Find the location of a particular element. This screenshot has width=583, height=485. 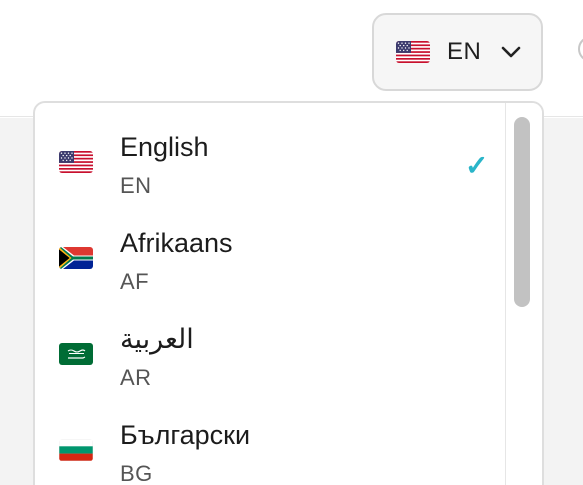

scrollbar-thumb is located at coordinates (522, 212).